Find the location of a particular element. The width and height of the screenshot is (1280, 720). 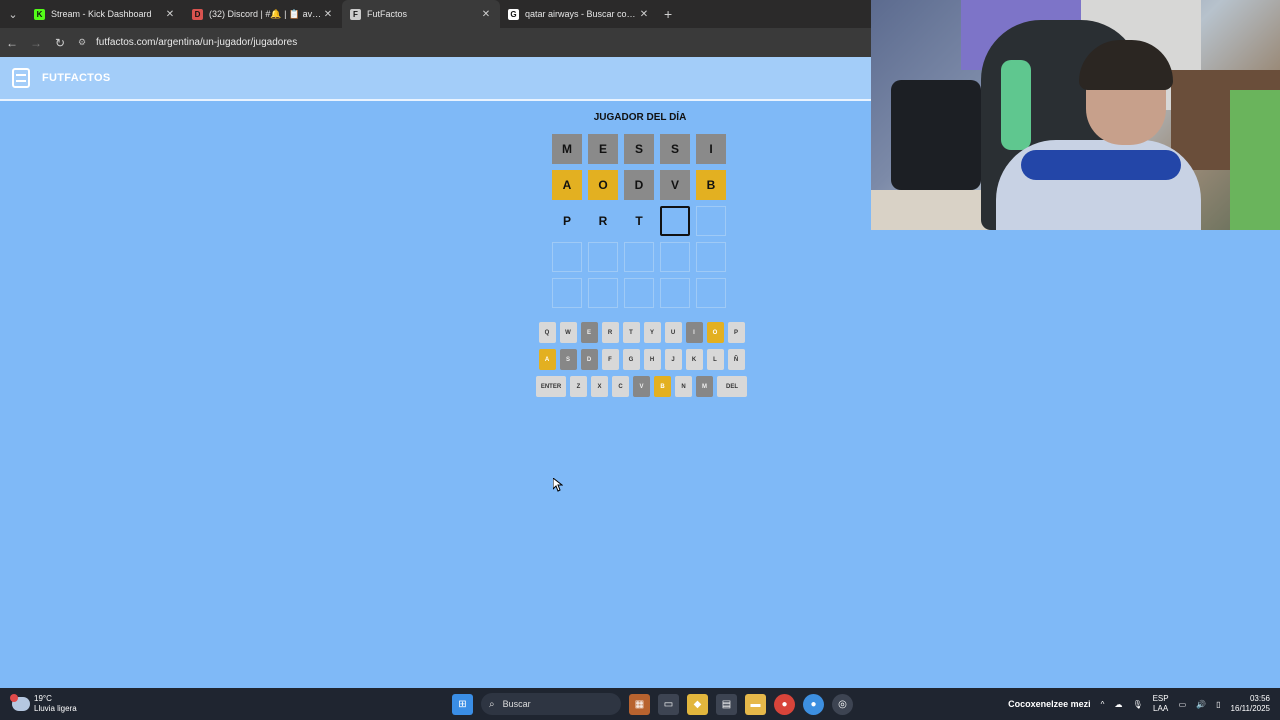

key-d: D is located at coordinates (589, 359).